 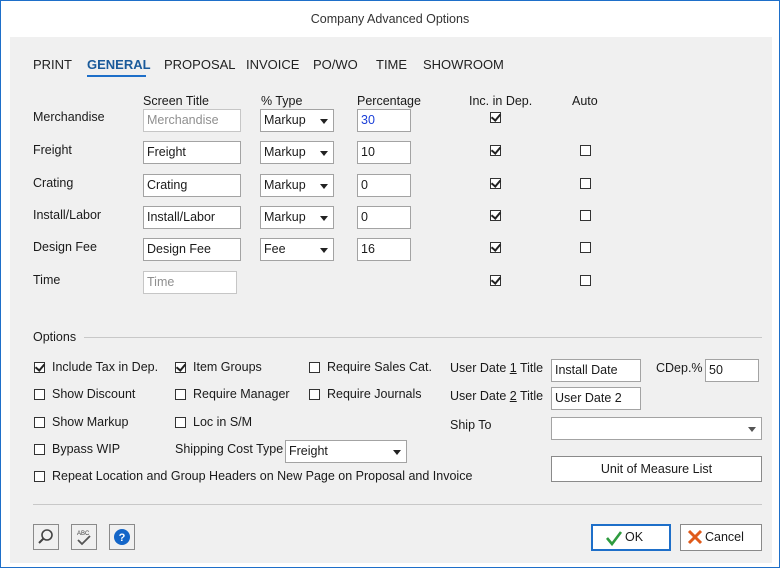 I want to click on crating-type-select: Markup, so click(x=297, y=185).